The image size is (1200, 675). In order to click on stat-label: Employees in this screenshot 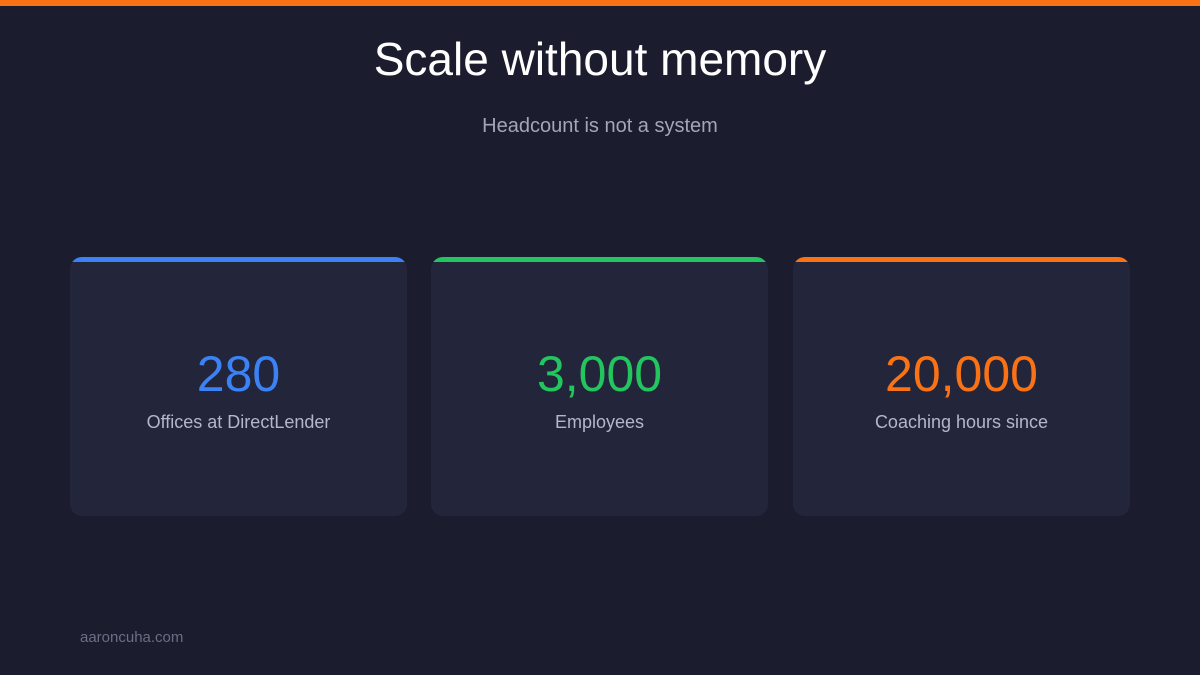, I will do `click(599, 422)`.